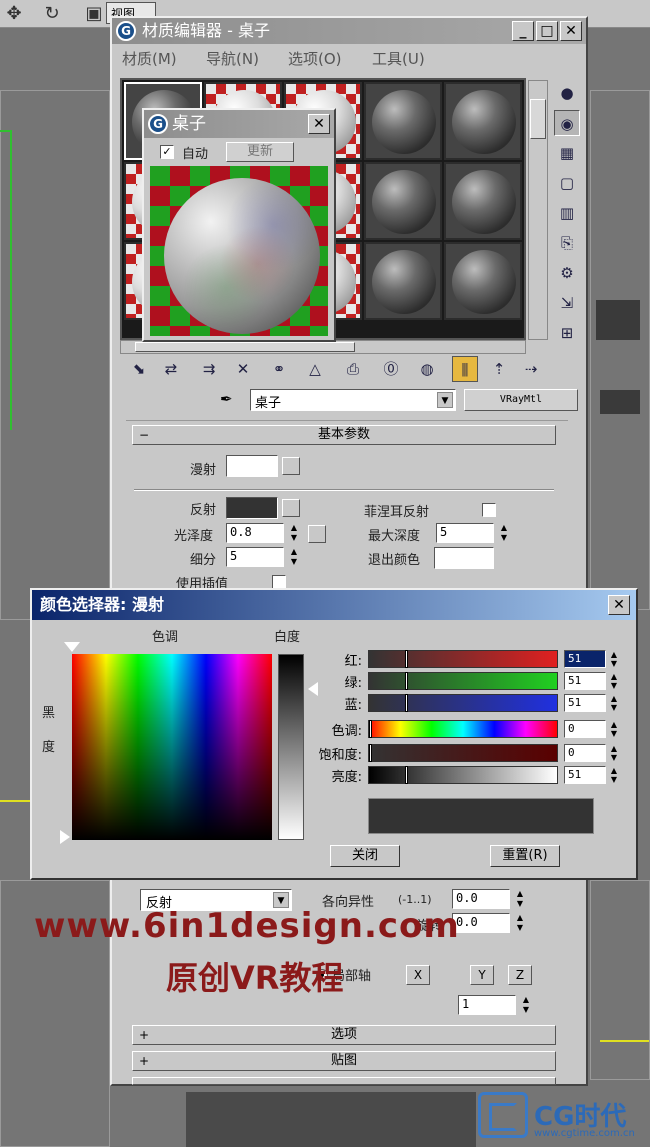 The width and height of the screenshot is (650, 1147). Describe the element at coordinates (445, 400) in the screenshot. I see `chevron-down-icon: ▼` at that location.